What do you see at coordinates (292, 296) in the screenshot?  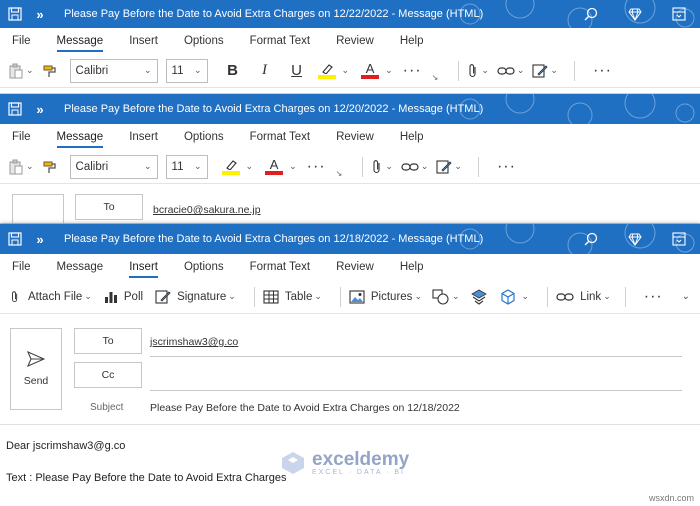 I see `table-button: Table ⌄` at bounding box center [292, 296].